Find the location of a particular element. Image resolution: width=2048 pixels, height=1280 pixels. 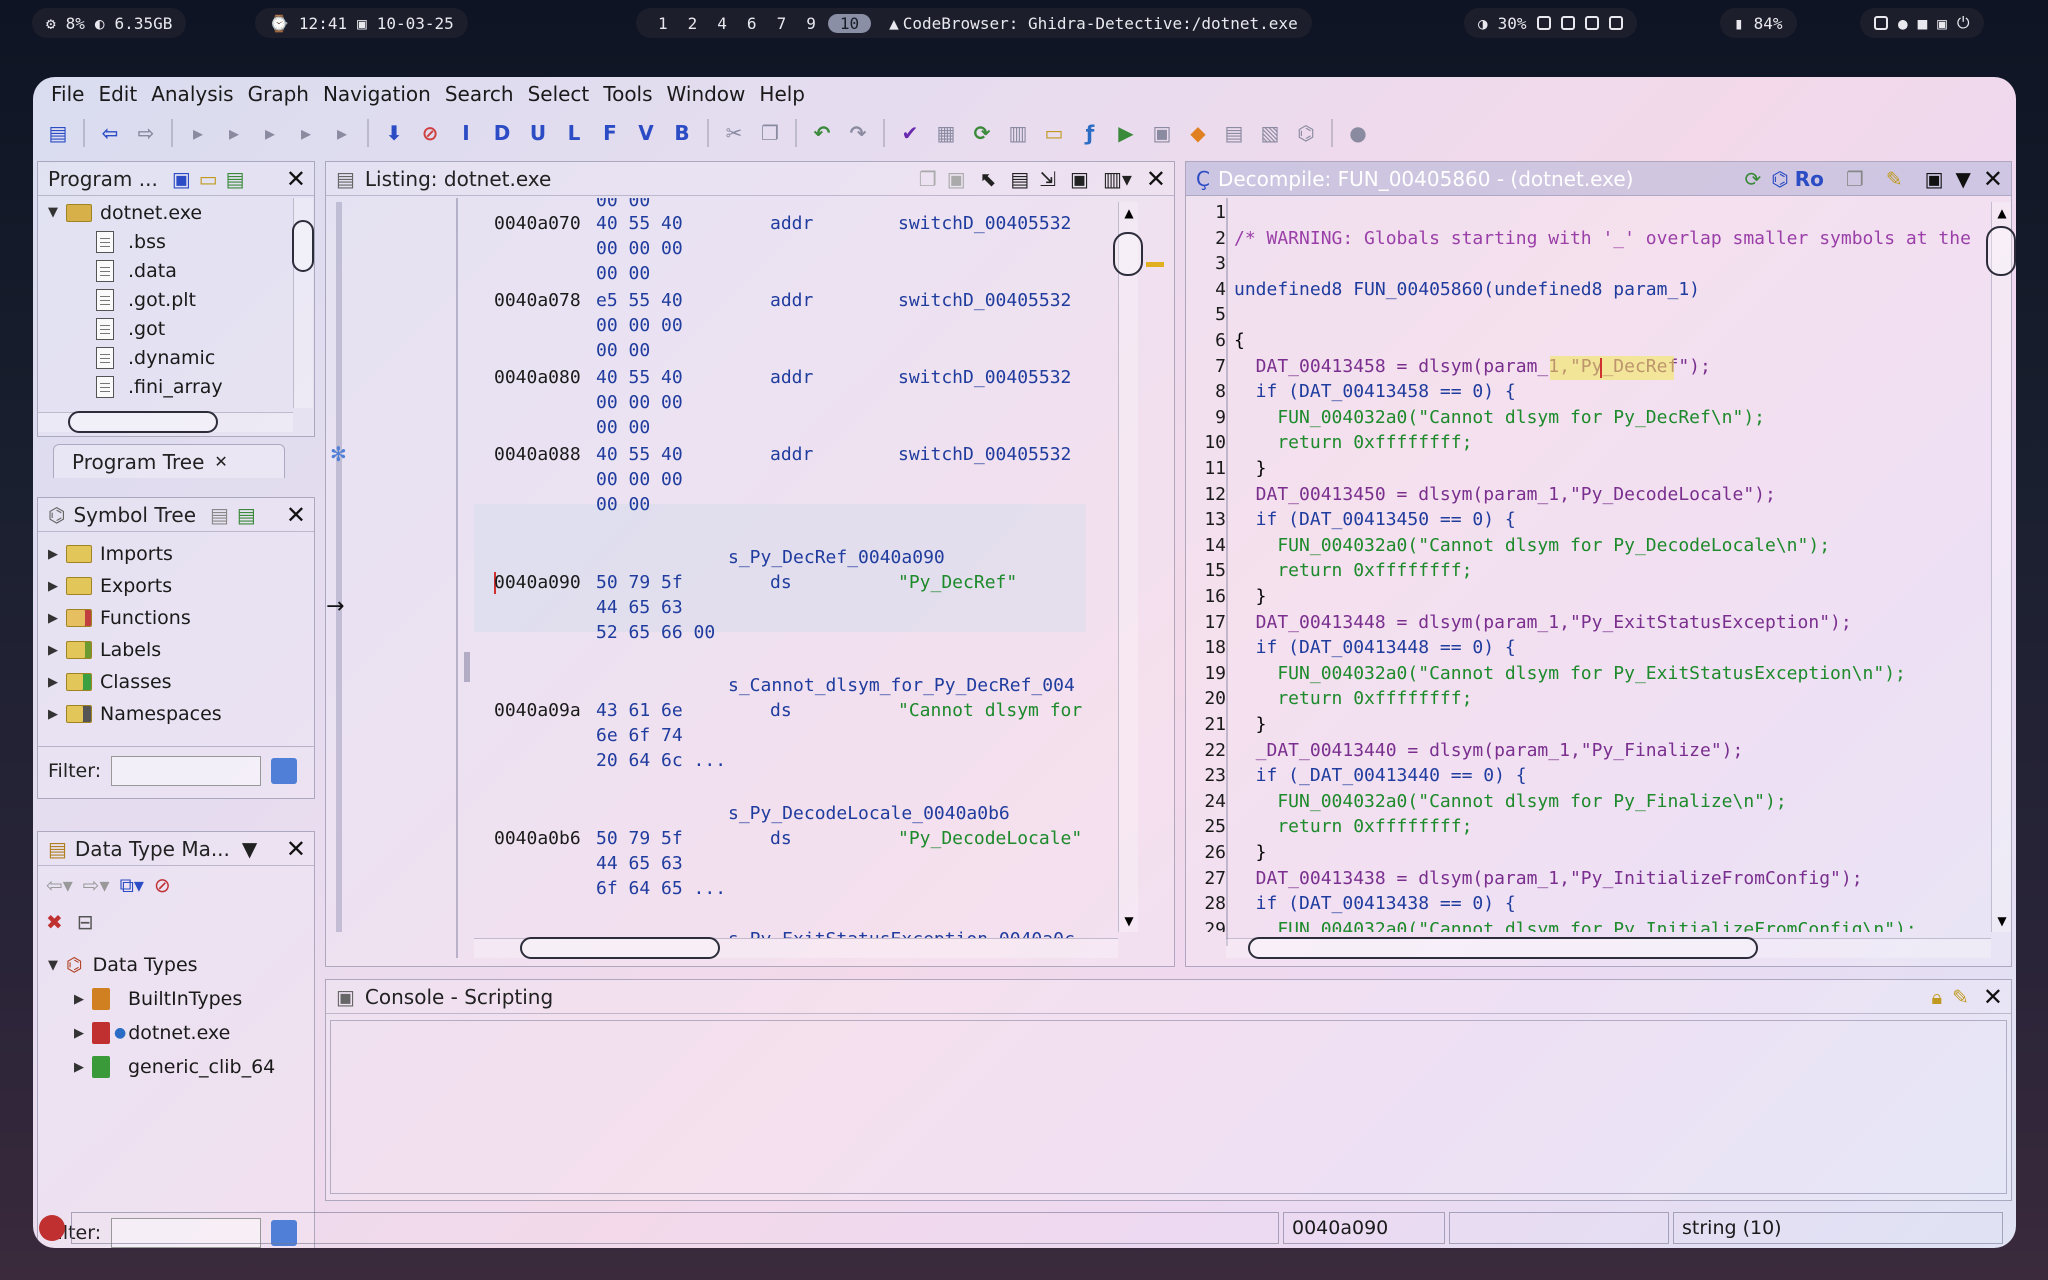

tray-icon-b is located at coordinates (1591, 23).